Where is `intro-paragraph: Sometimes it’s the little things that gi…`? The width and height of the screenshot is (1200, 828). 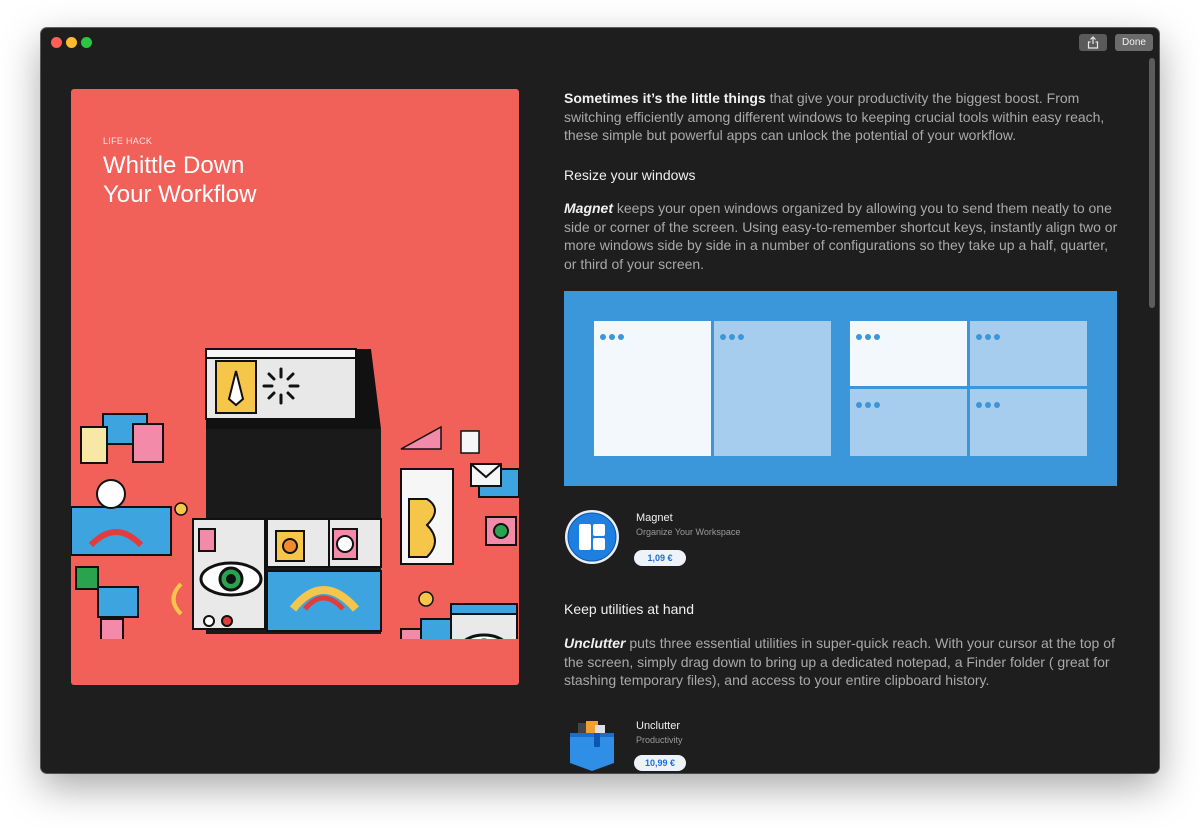
intro-paragraph: Sometimes it’s the little things that gi… is located at coordinates (844, 117).